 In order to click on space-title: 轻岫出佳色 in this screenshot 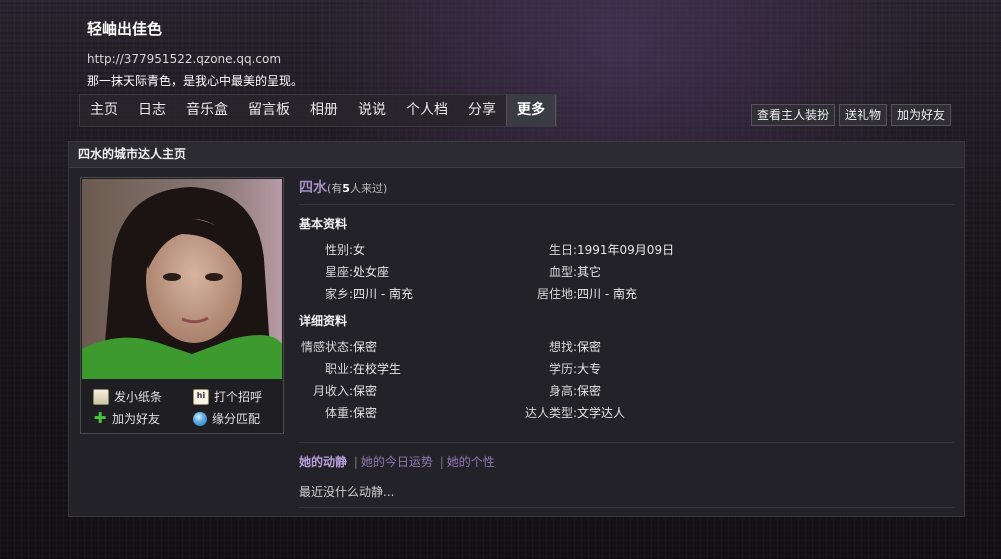, I will do `click(125, 29)`.